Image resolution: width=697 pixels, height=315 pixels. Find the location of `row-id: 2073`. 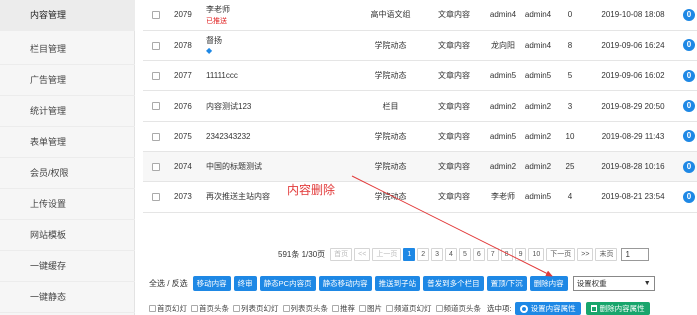

row-id: 2073 is located at coordinates (183, 197).